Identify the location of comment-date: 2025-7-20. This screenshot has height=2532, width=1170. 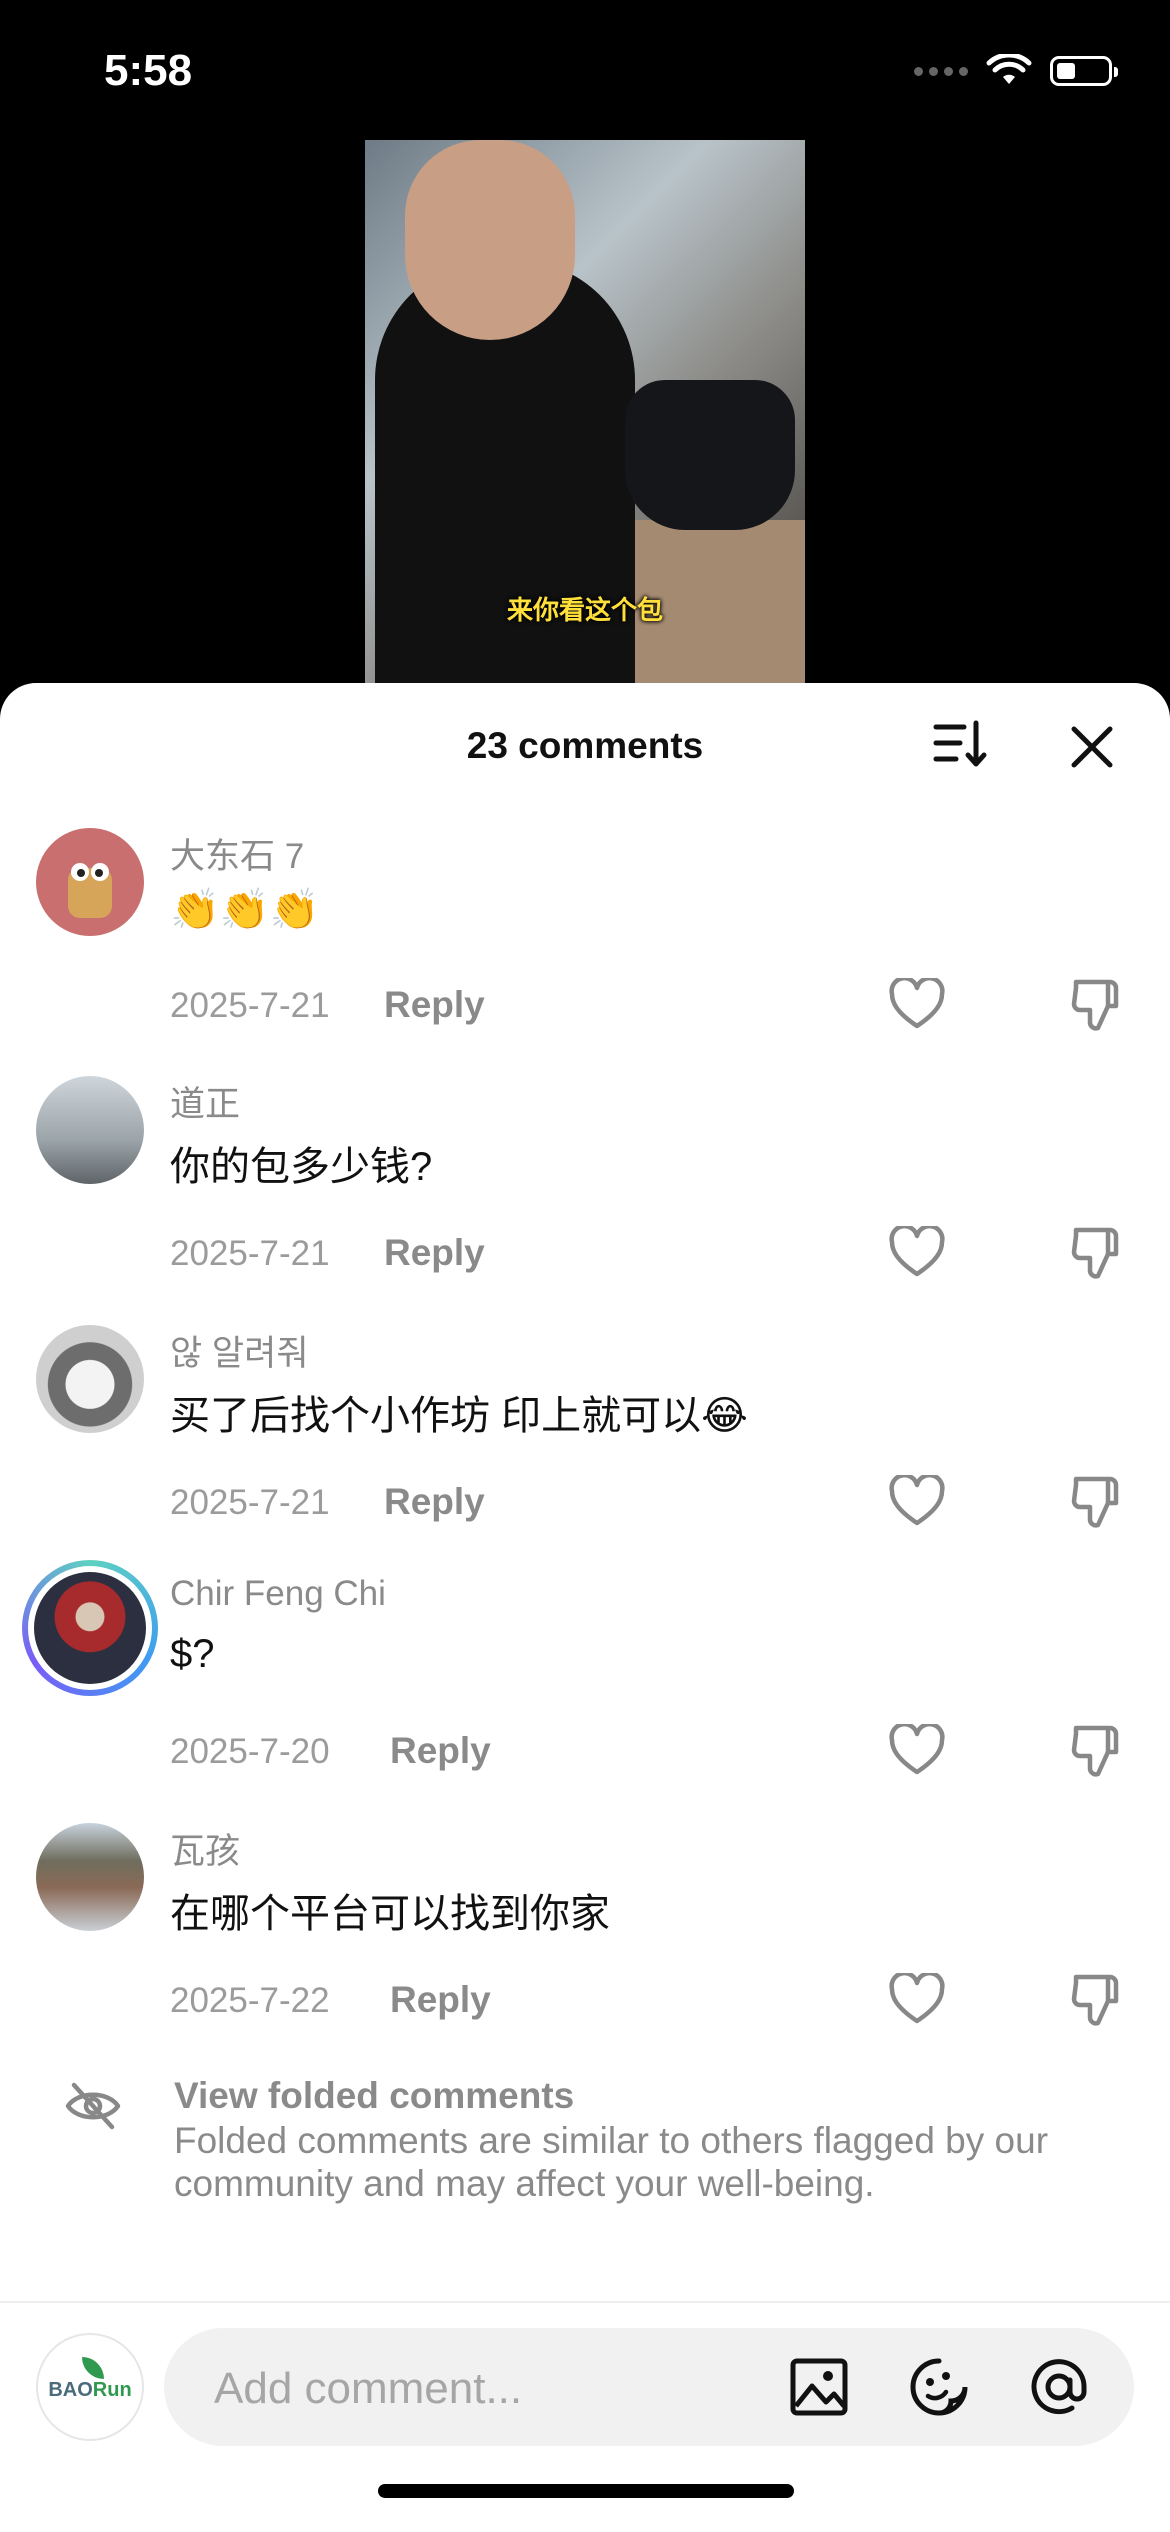
(250, 1751).